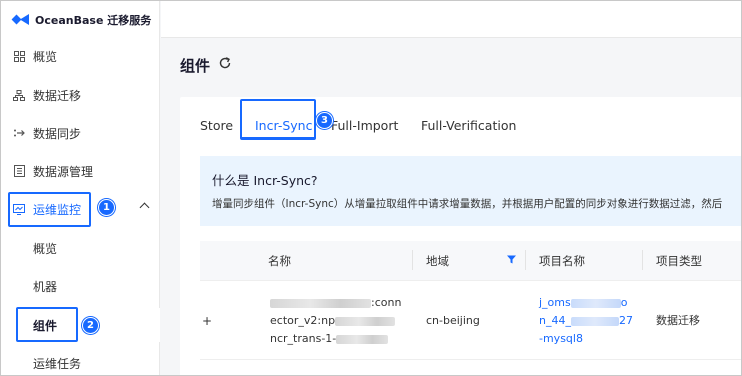  Describe the element at coordinates (678, 320) in the screenshot. I see `project-type-cell: 数据迁移` at that location.